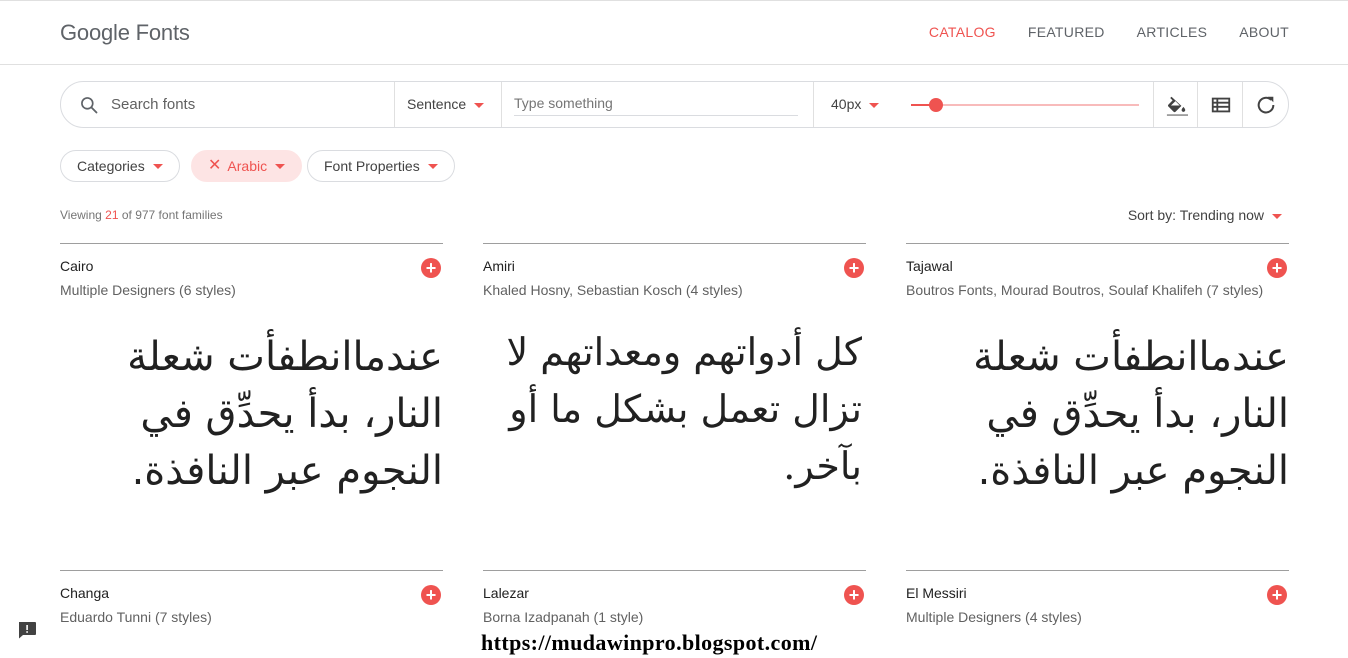 This screenshot has width=1348, height=658. Describe the element at coordinates (1025, 105) in the screenshot. I see `font-size-slider` at that location.